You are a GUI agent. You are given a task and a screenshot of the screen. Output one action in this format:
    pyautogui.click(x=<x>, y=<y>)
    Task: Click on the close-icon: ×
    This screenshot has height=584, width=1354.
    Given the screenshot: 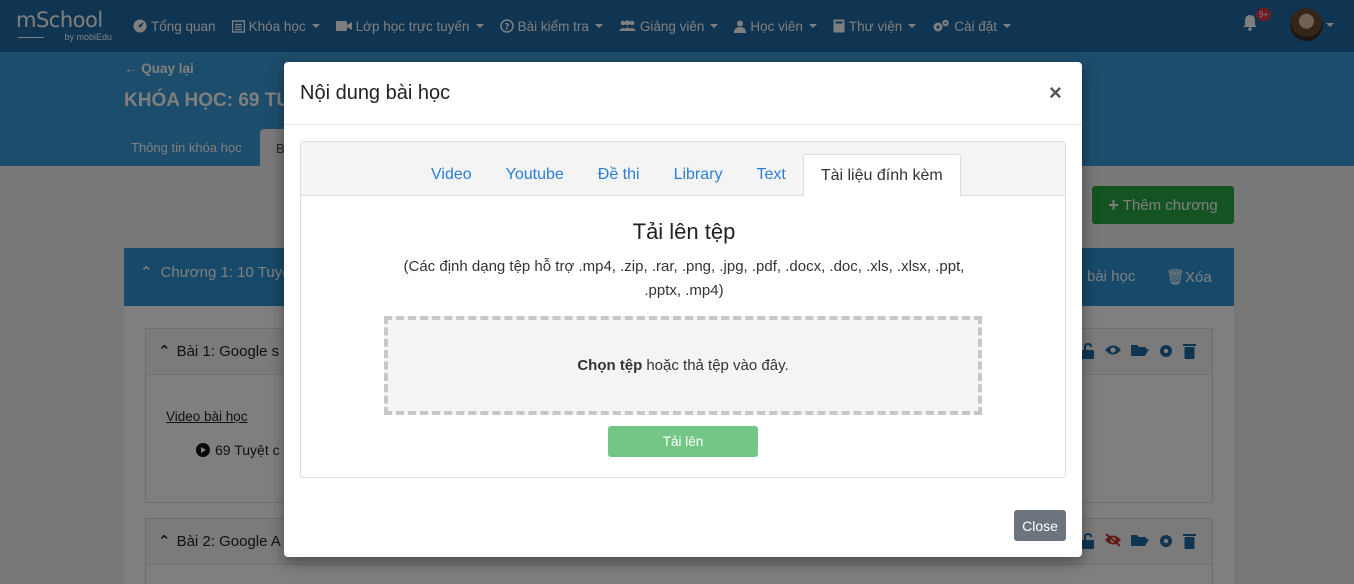 What is the action you would take?
    pyautogui.click(x=1055, y=93)
    